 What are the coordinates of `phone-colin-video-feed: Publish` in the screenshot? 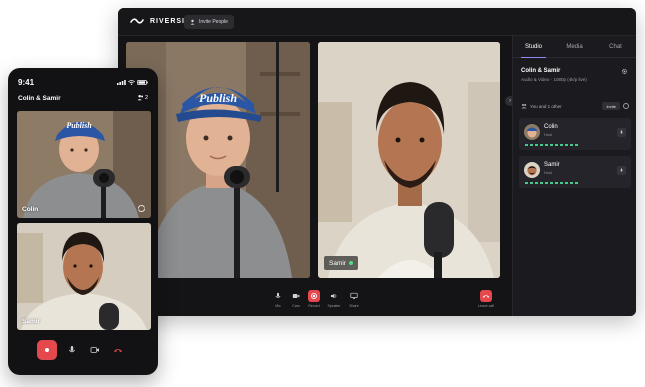 It's located at (84, 164).